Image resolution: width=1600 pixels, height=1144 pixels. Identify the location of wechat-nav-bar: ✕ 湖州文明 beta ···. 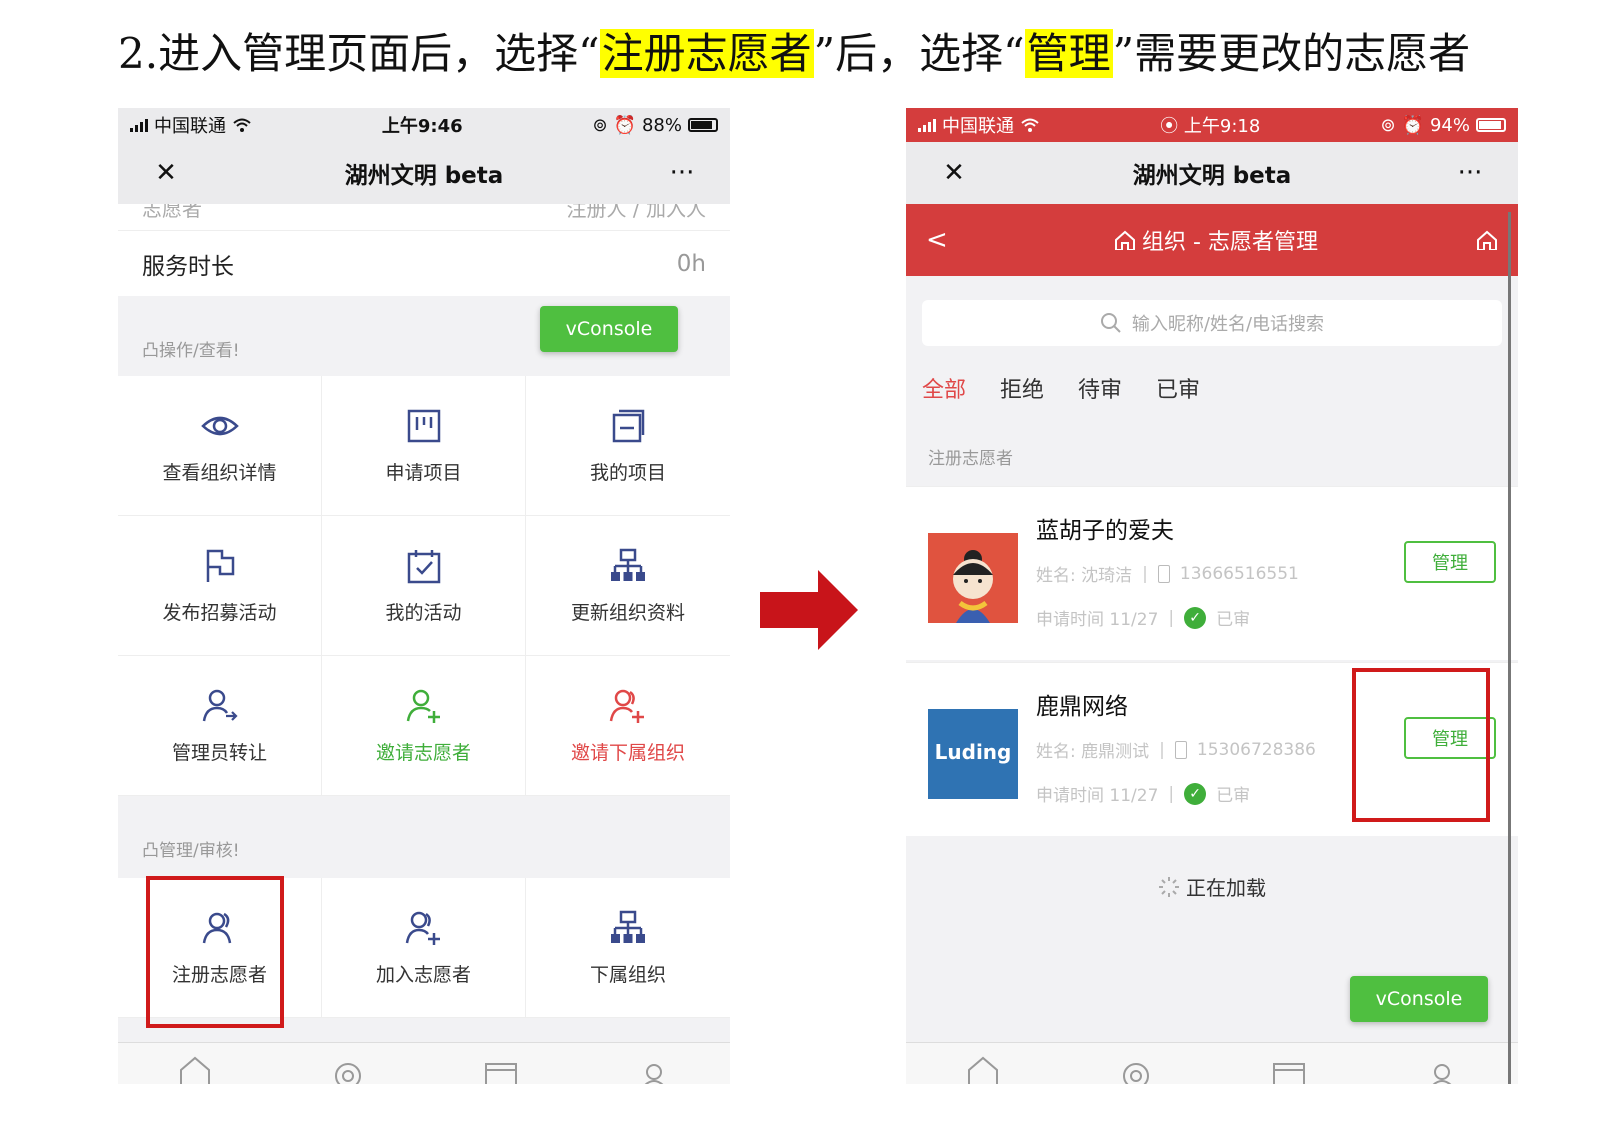
(424, 173).